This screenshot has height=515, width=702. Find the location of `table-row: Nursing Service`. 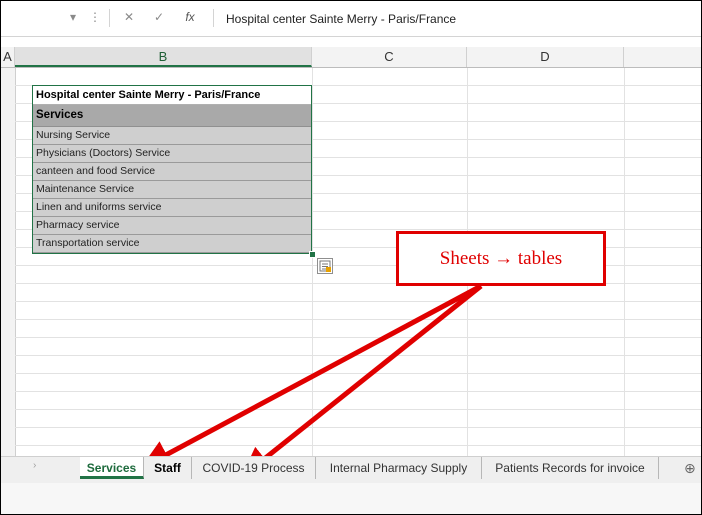

table-row: Nursing Service is located at coordinates (172, 136).